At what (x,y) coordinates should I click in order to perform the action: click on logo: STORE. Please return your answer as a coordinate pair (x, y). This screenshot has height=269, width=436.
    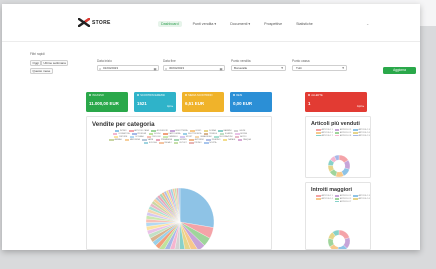
    Looking at the image, I should click on (94, 22).